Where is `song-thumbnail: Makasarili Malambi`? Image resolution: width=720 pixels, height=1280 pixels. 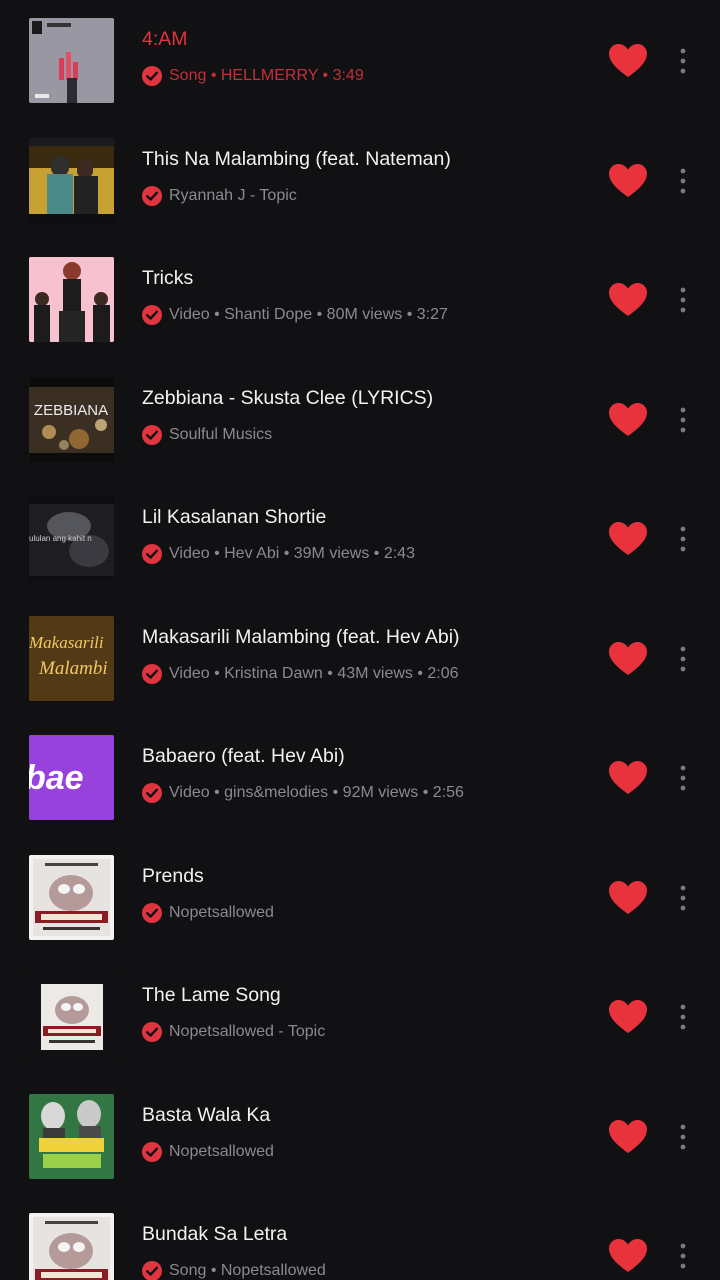
song-thumbnail: Makasarili Malambi is located at coordinates (71, 658).